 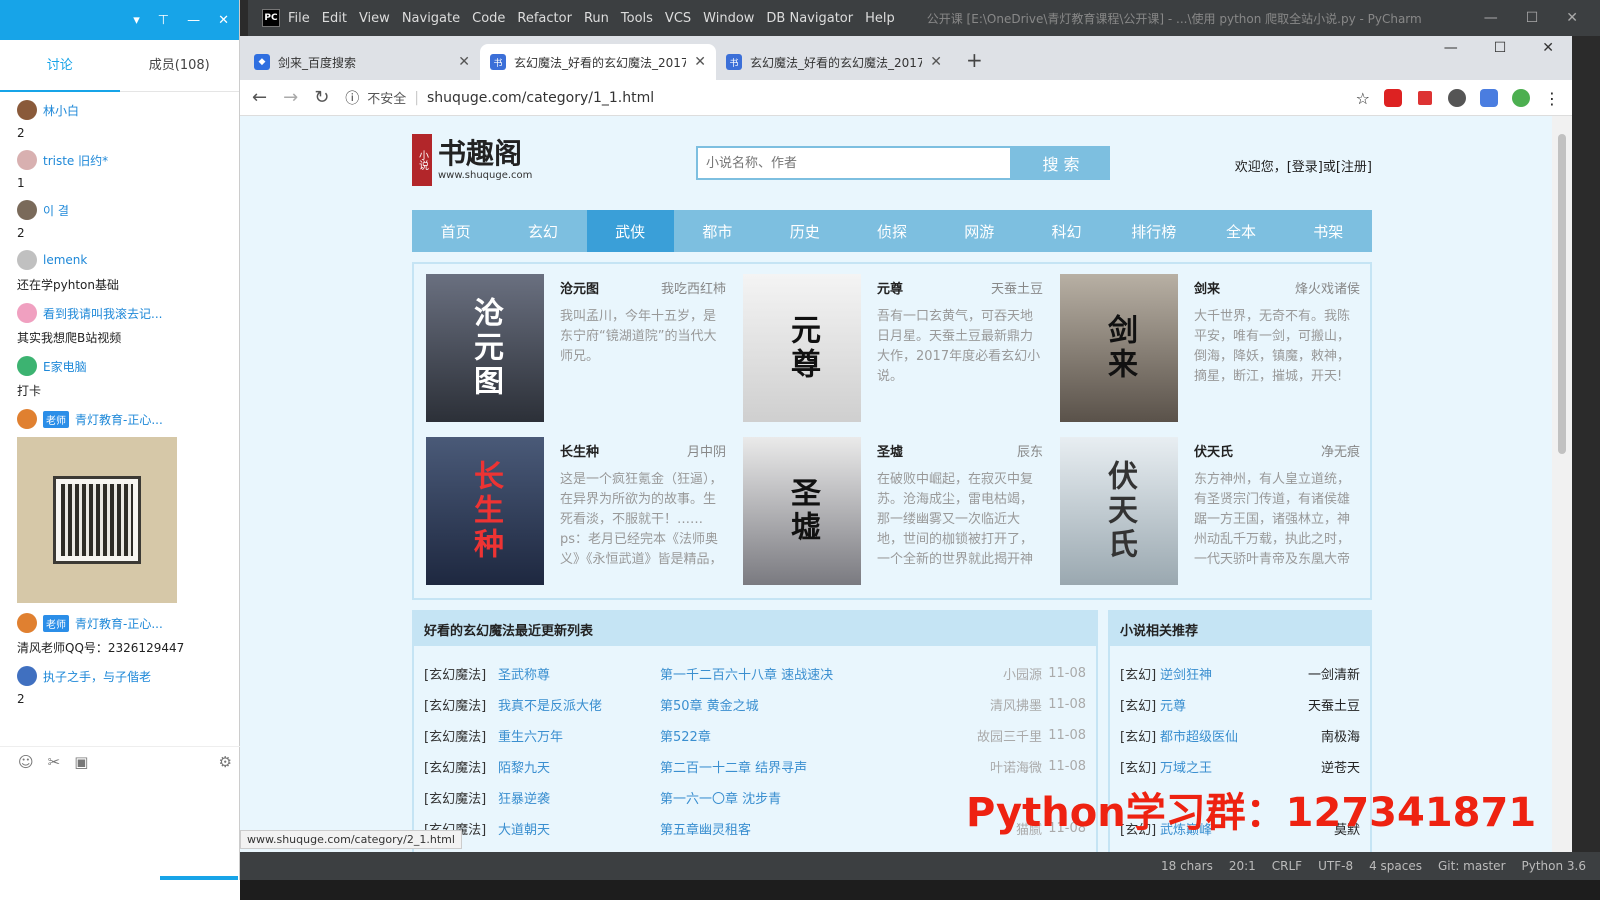 I want to click on back-arrow-icon: ←, so click(x=259, y=97).